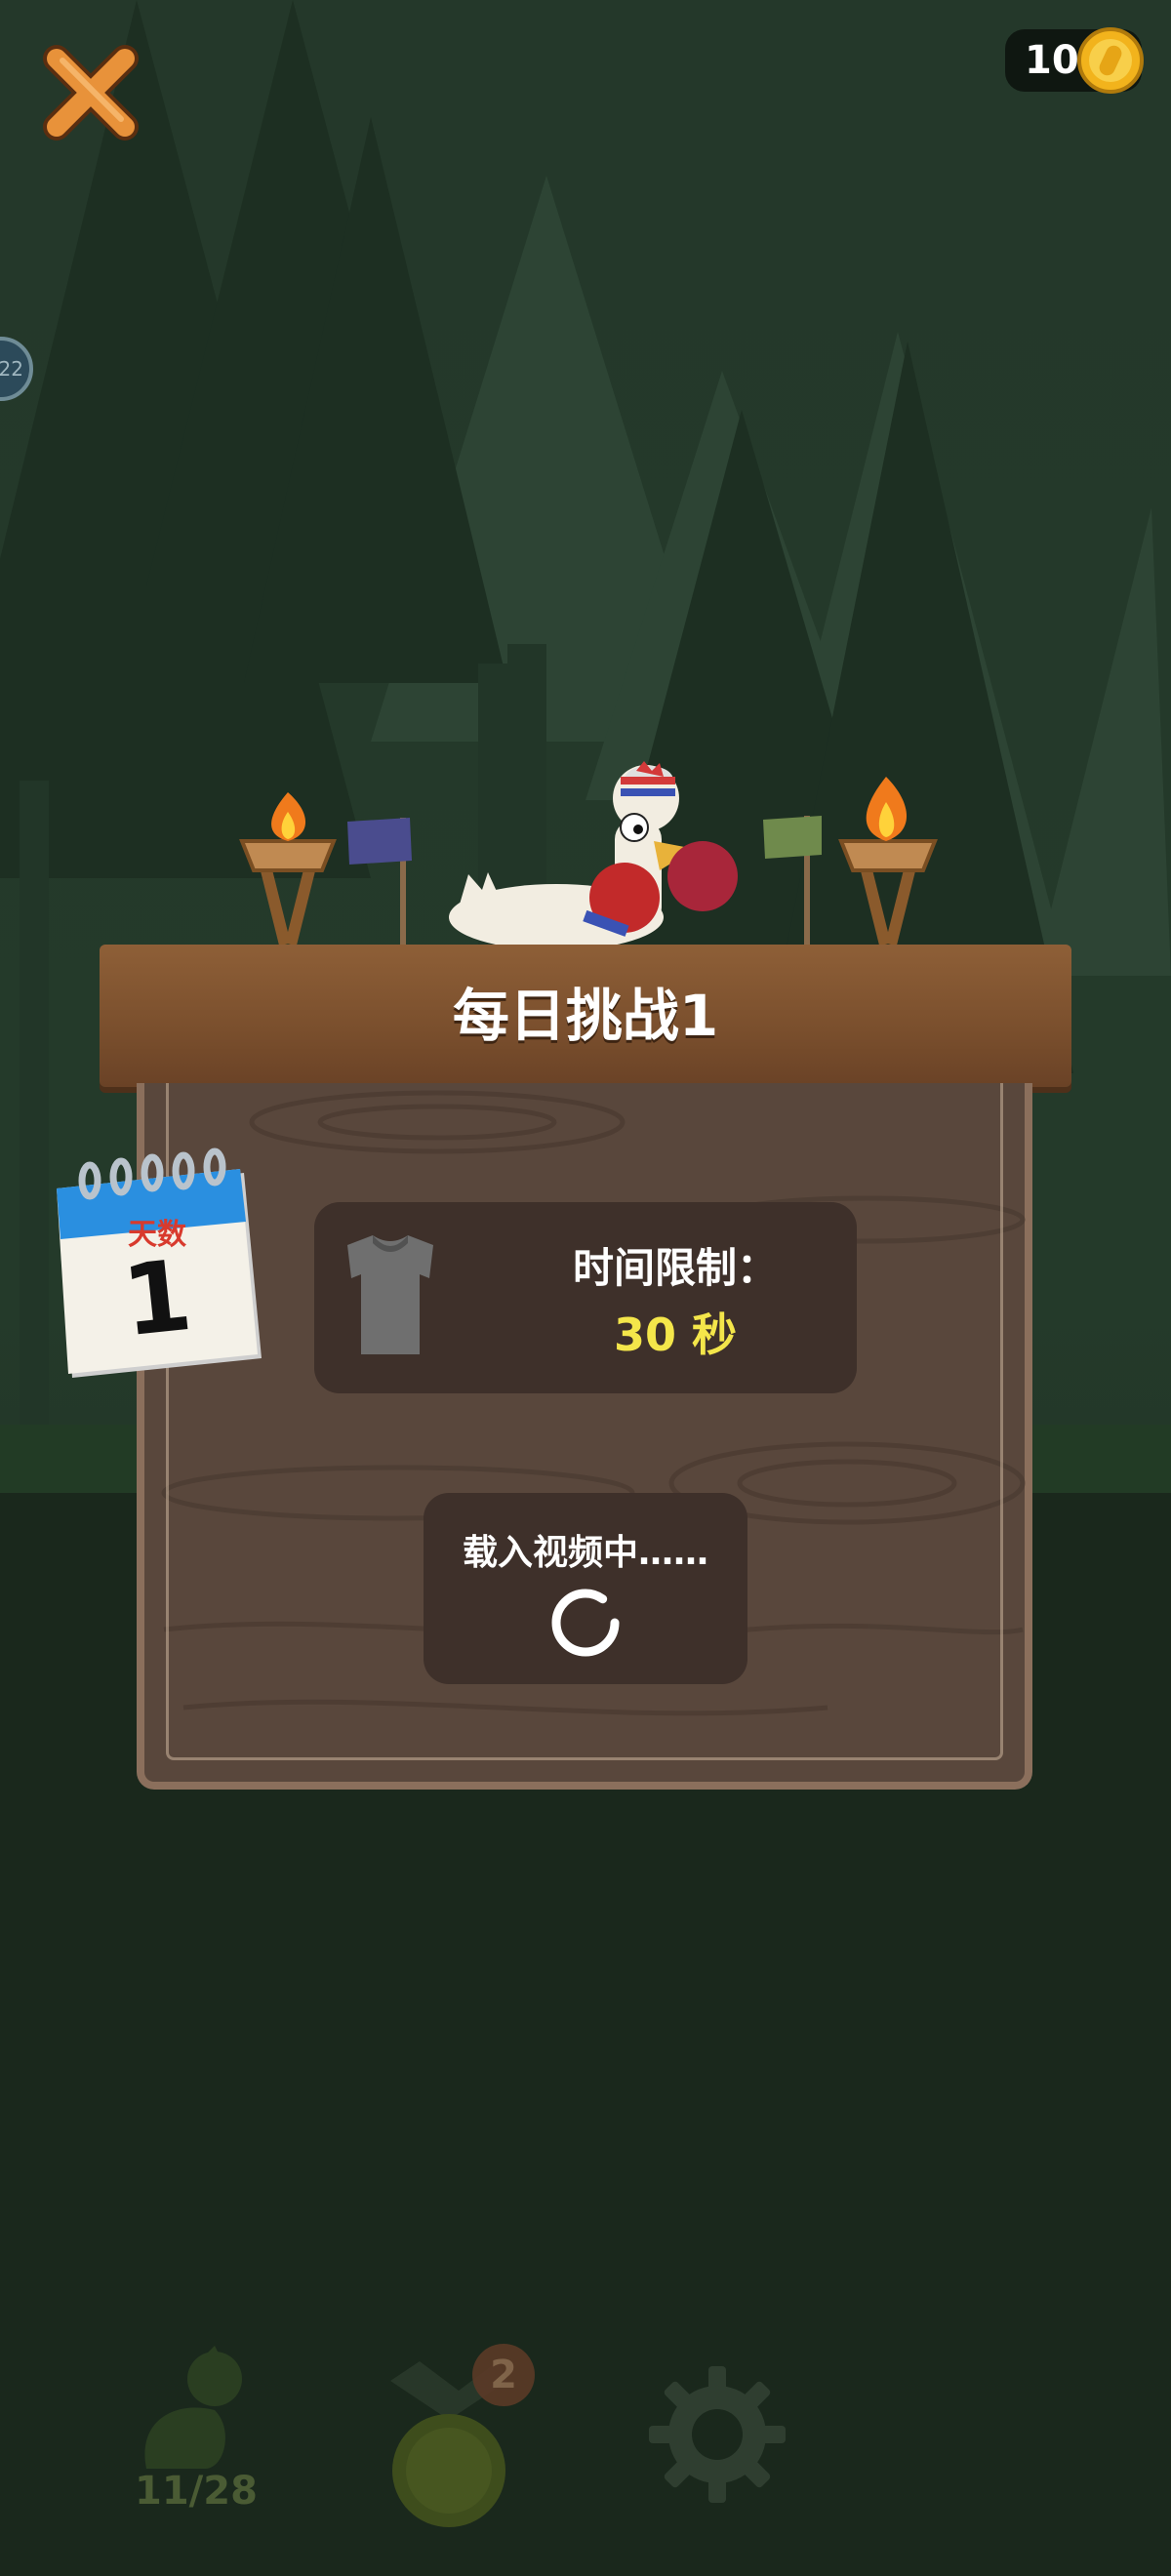 The image size is (1171, 2576). What do you see at coordinates (717, 2434) in the screenshot?
I see `settings-gear-icon` at bounding box center [717, 2434].